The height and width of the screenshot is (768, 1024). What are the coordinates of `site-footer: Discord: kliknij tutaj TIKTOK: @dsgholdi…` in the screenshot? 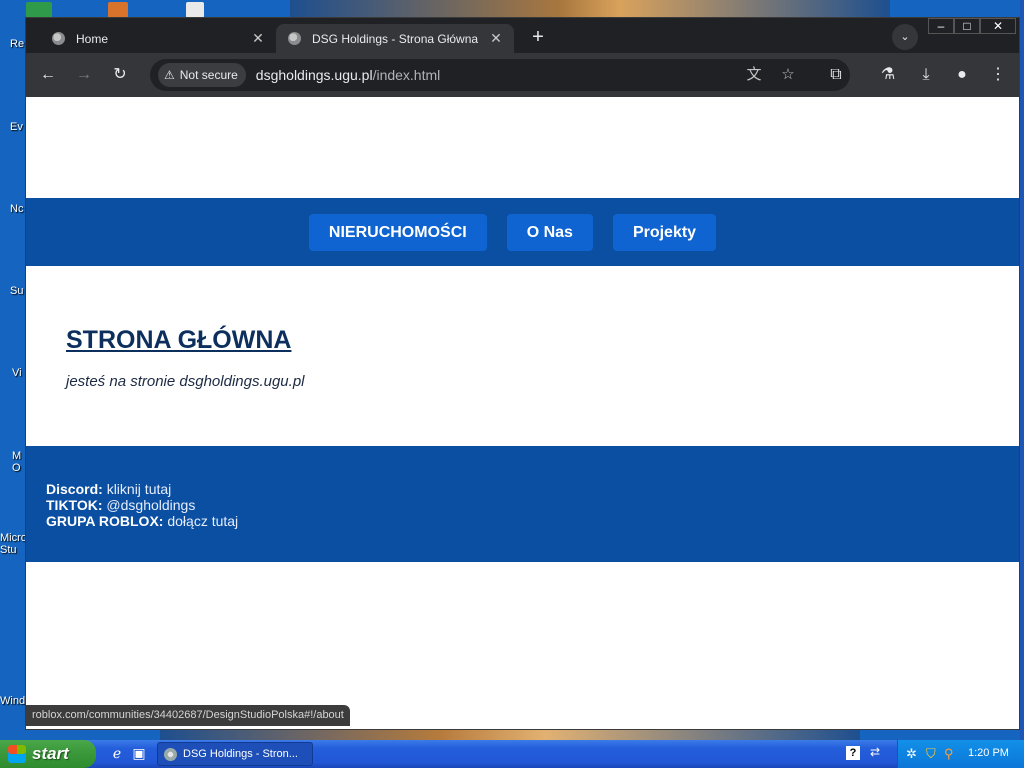 It's located at (522, 504).